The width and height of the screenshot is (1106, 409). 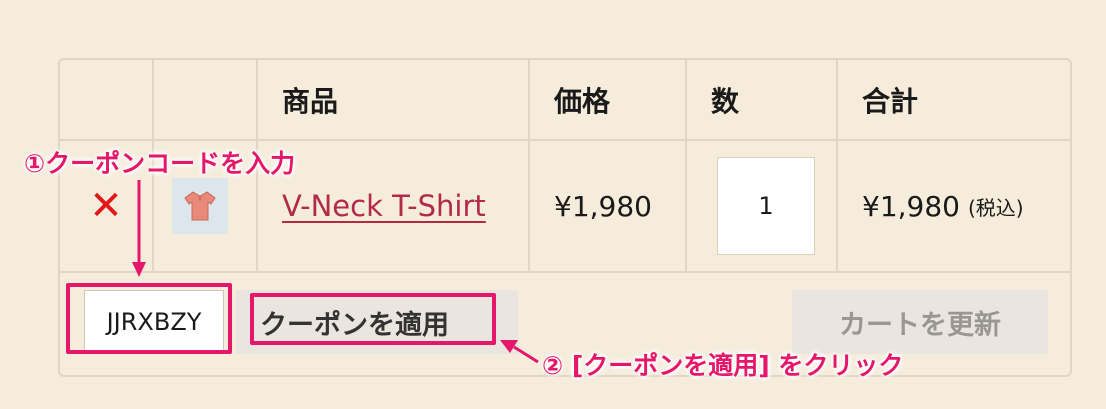 I want to click on arrow-head-step1, so click(x=139, y=269).